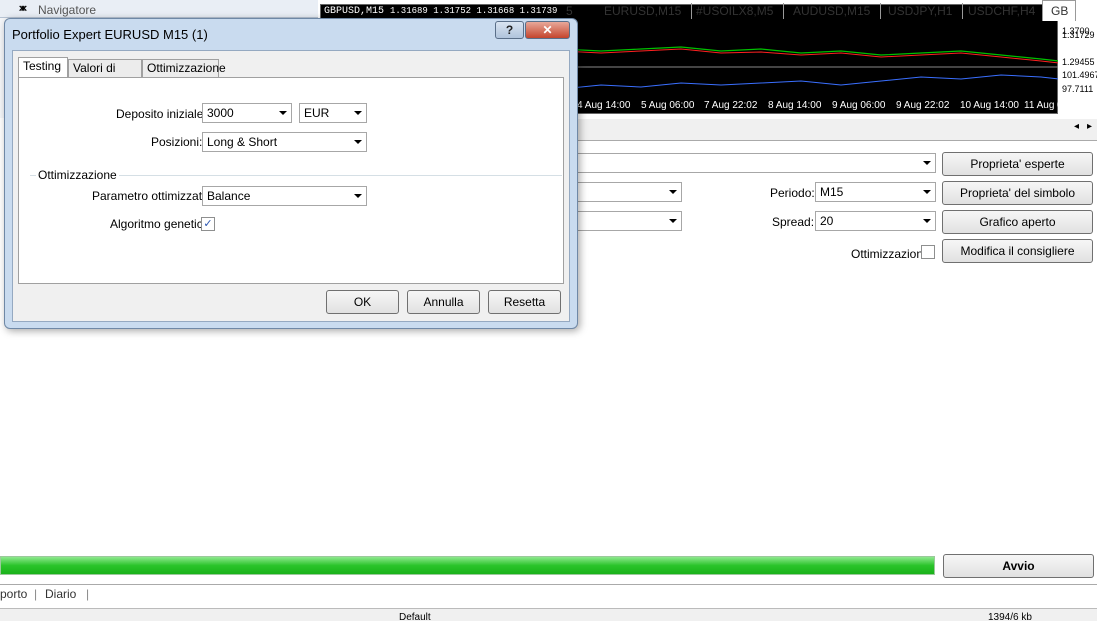 The width and height of the screenshot is (1097, 621). Describe the element at coordinates (890, 254) in the screenshot. I see `ottimizzazione-label: Ottimizzazione` at that location.